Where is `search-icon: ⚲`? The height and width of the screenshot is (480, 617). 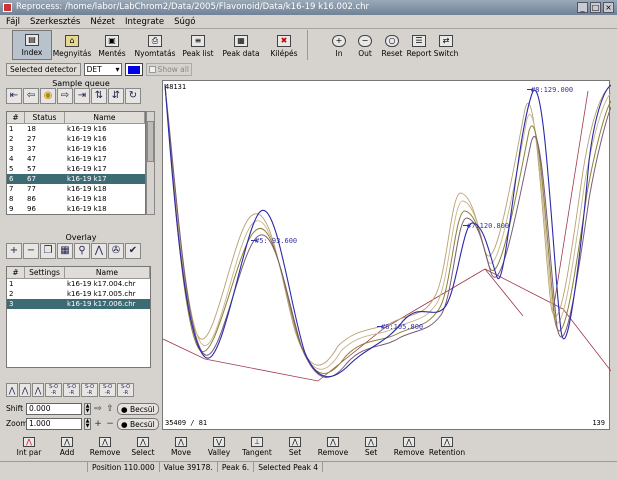 search-icon: ⚲ is located at coordinates (82, 251).